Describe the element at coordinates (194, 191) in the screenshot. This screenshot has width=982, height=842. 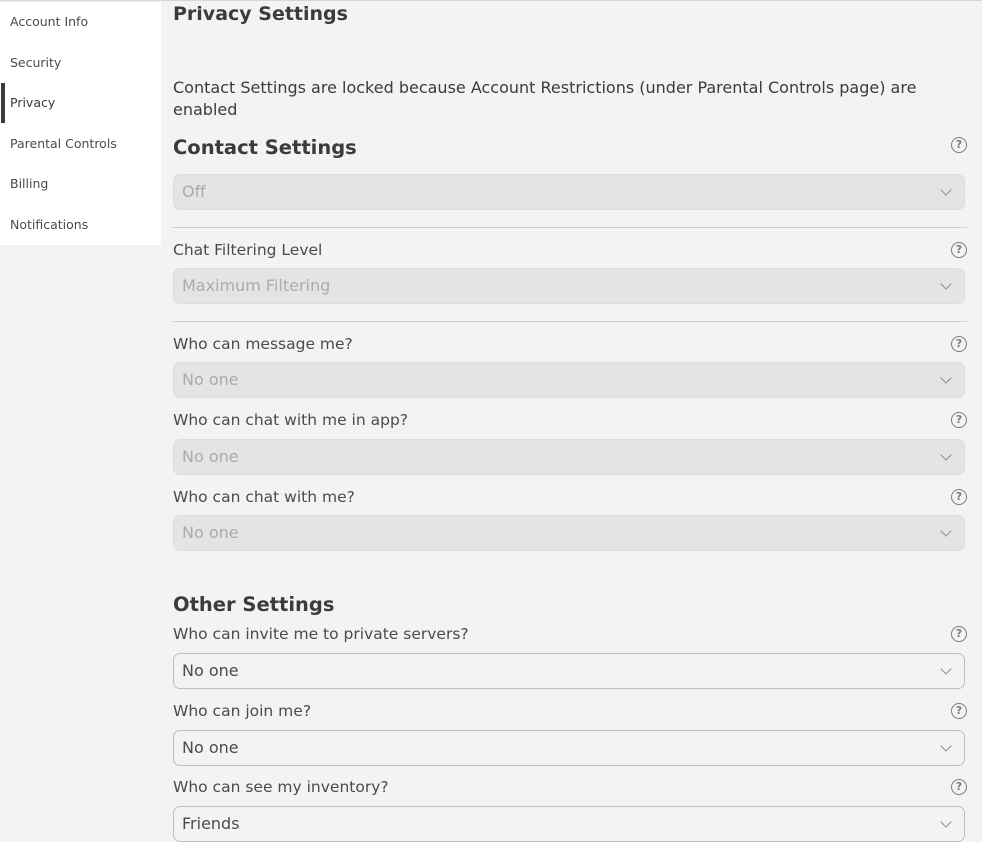
I see `select-value: Off` at that location.